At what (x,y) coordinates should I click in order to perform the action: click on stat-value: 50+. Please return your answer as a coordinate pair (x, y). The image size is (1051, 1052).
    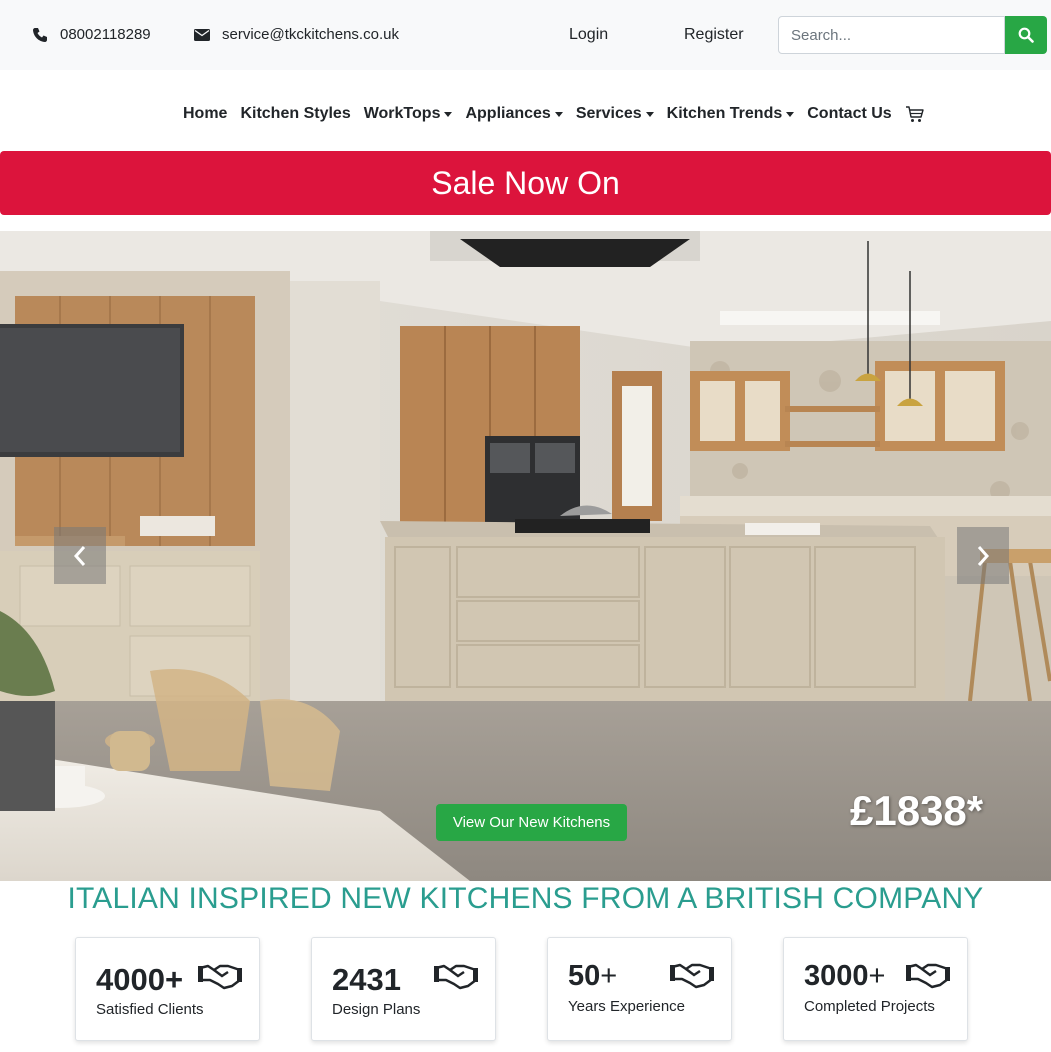
    Looking at the image, I should click on (592, 976).